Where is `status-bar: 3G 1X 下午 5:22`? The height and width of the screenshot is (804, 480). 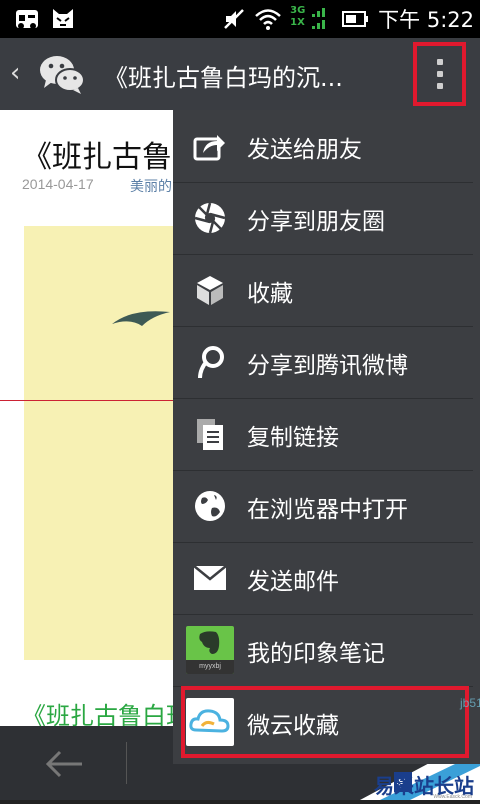 status-bar: 3G 1X 下午 5:22 is located at coordinates (240, 19).